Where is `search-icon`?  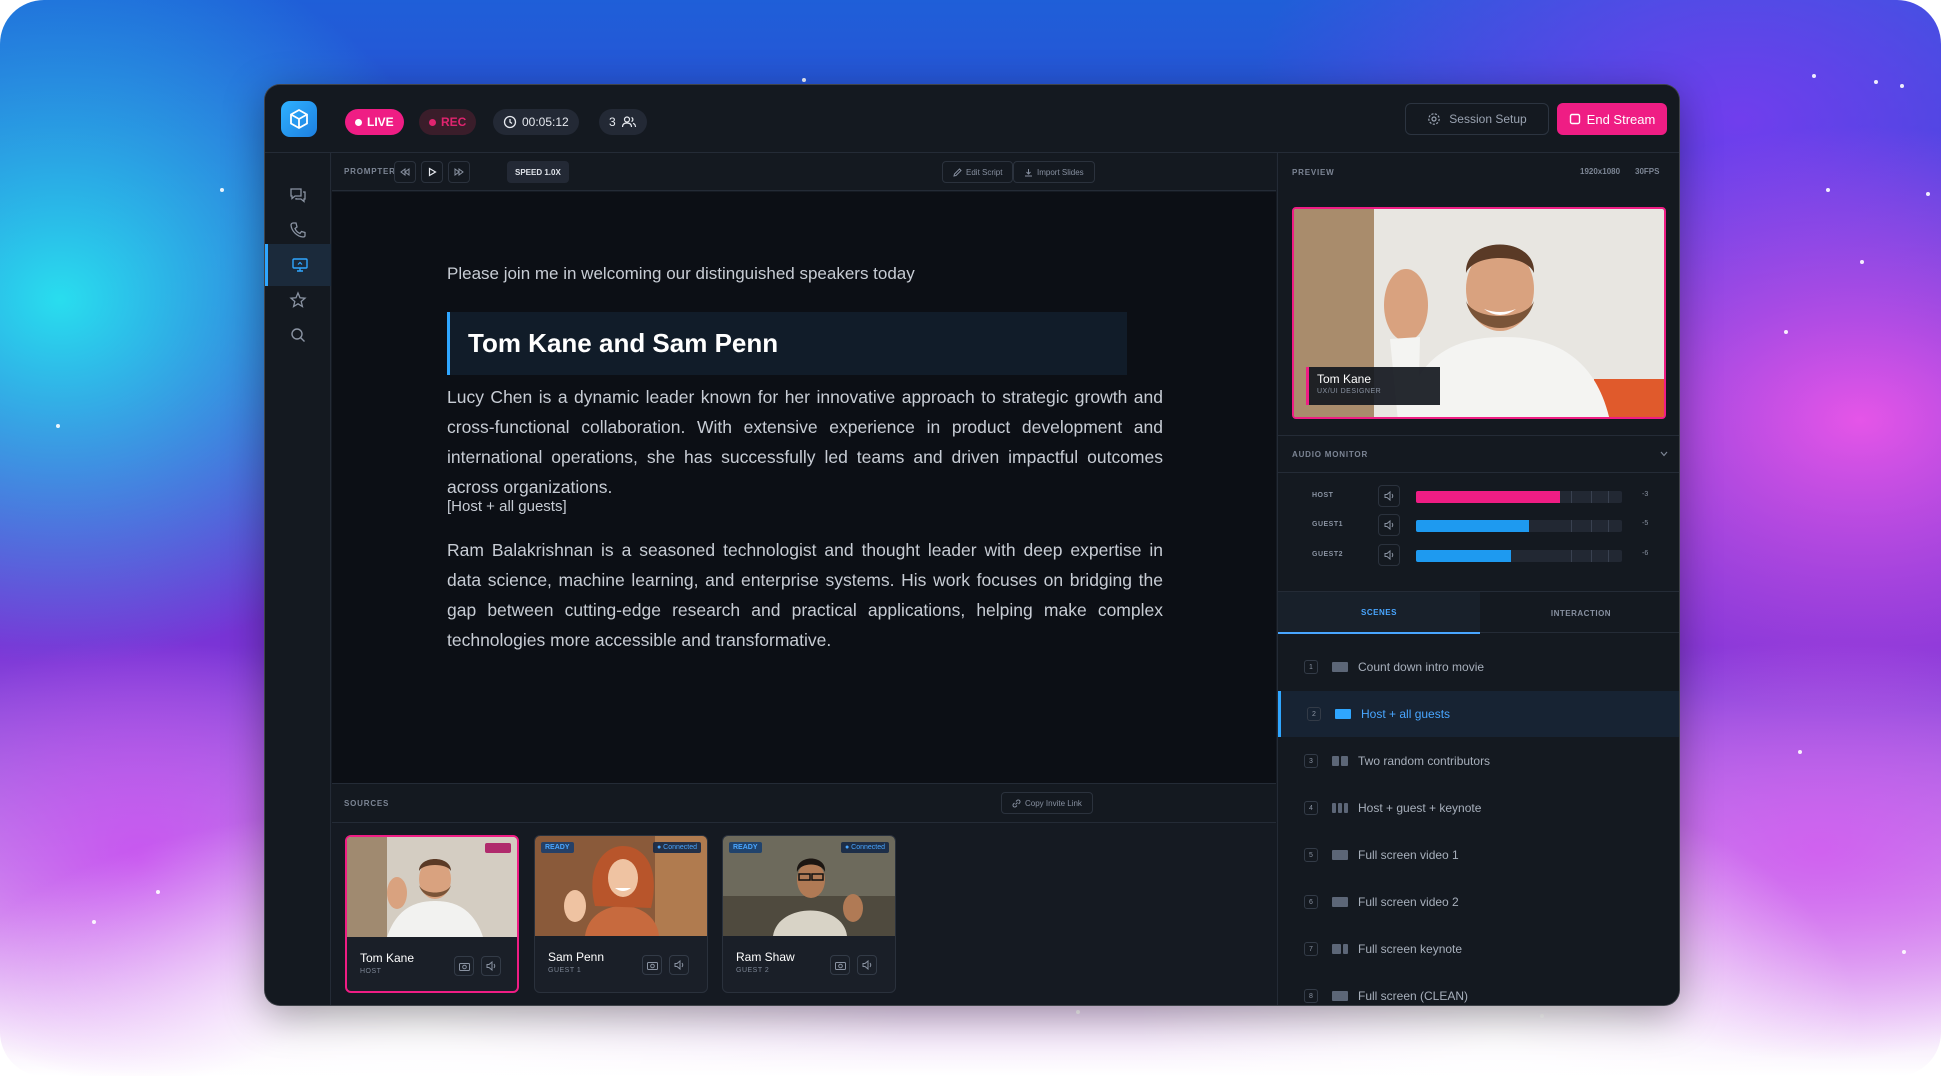
search-icon is located at coordinates (298, 335).